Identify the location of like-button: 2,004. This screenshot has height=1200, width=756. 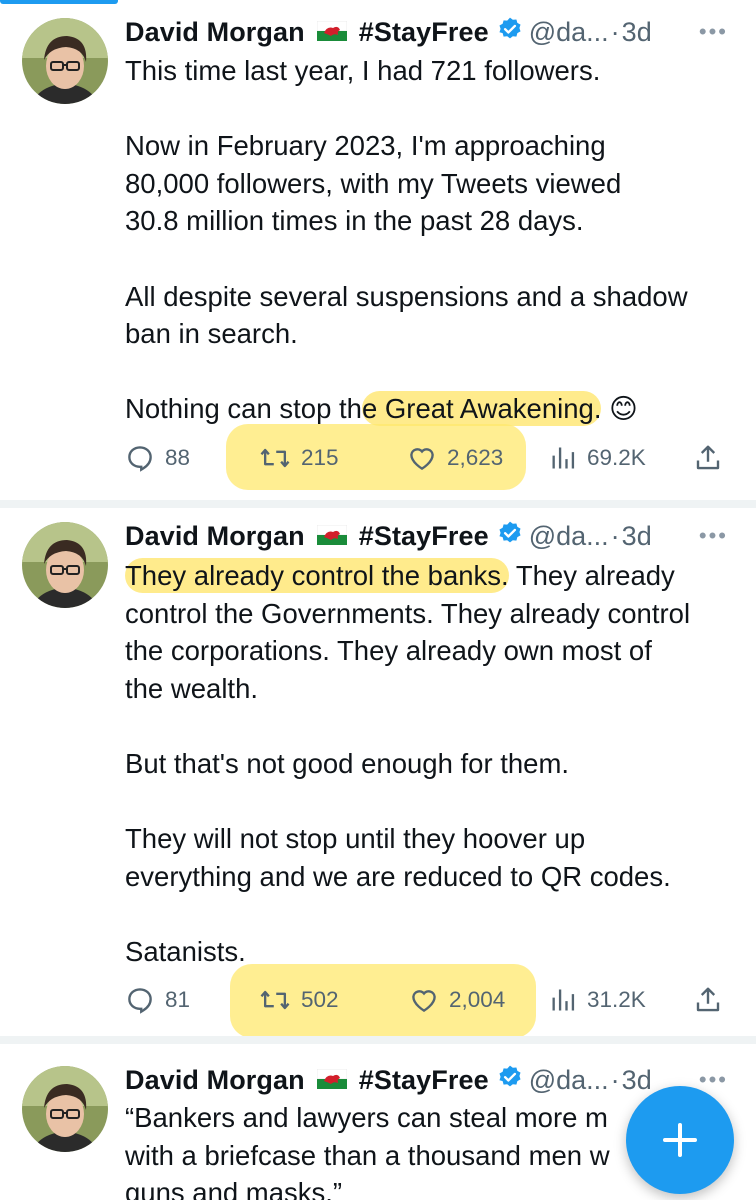
(457, 1000).